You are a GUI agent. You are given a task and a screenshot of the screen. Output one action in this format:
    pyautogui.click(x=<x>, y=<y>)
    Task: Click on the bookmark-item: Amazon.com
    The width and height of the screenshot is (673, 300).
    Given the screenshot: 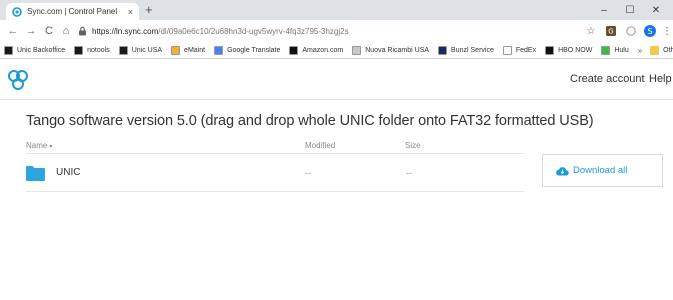 What is the action you would take?
    pyautogui.click(x=316, y=50)
    